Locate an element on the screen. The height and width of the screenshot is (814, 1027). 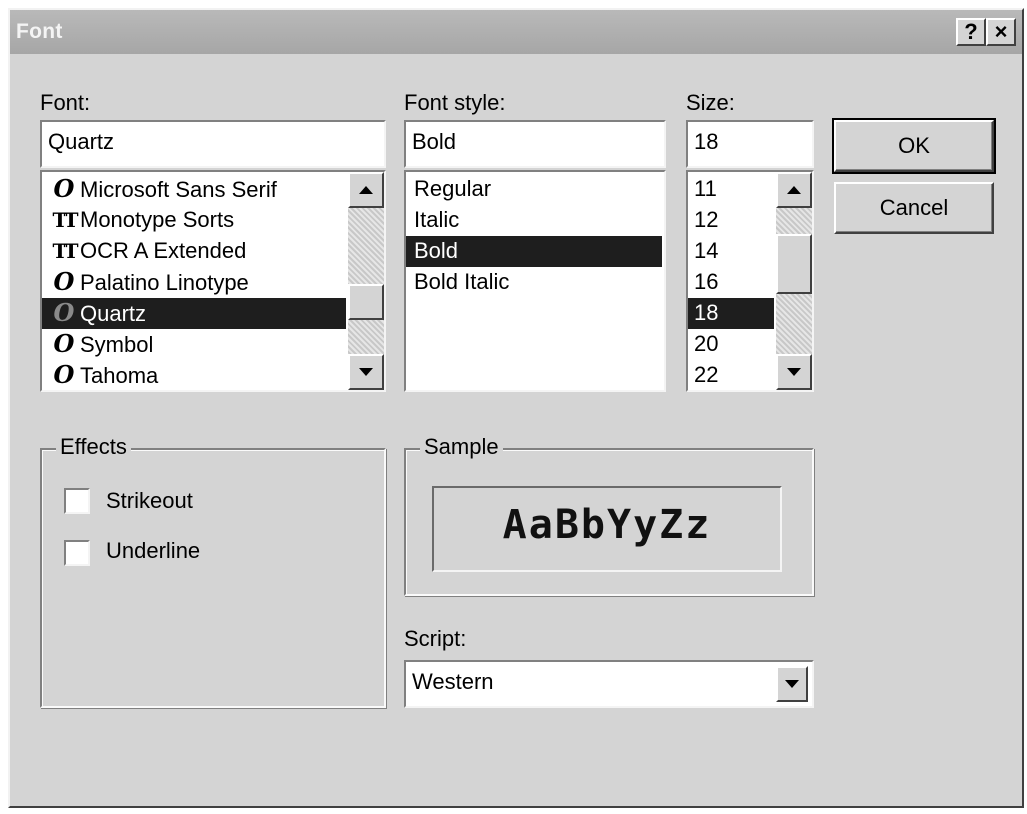
font-list-item-label: Palatino Linotype is located at coordinates (164, 282).